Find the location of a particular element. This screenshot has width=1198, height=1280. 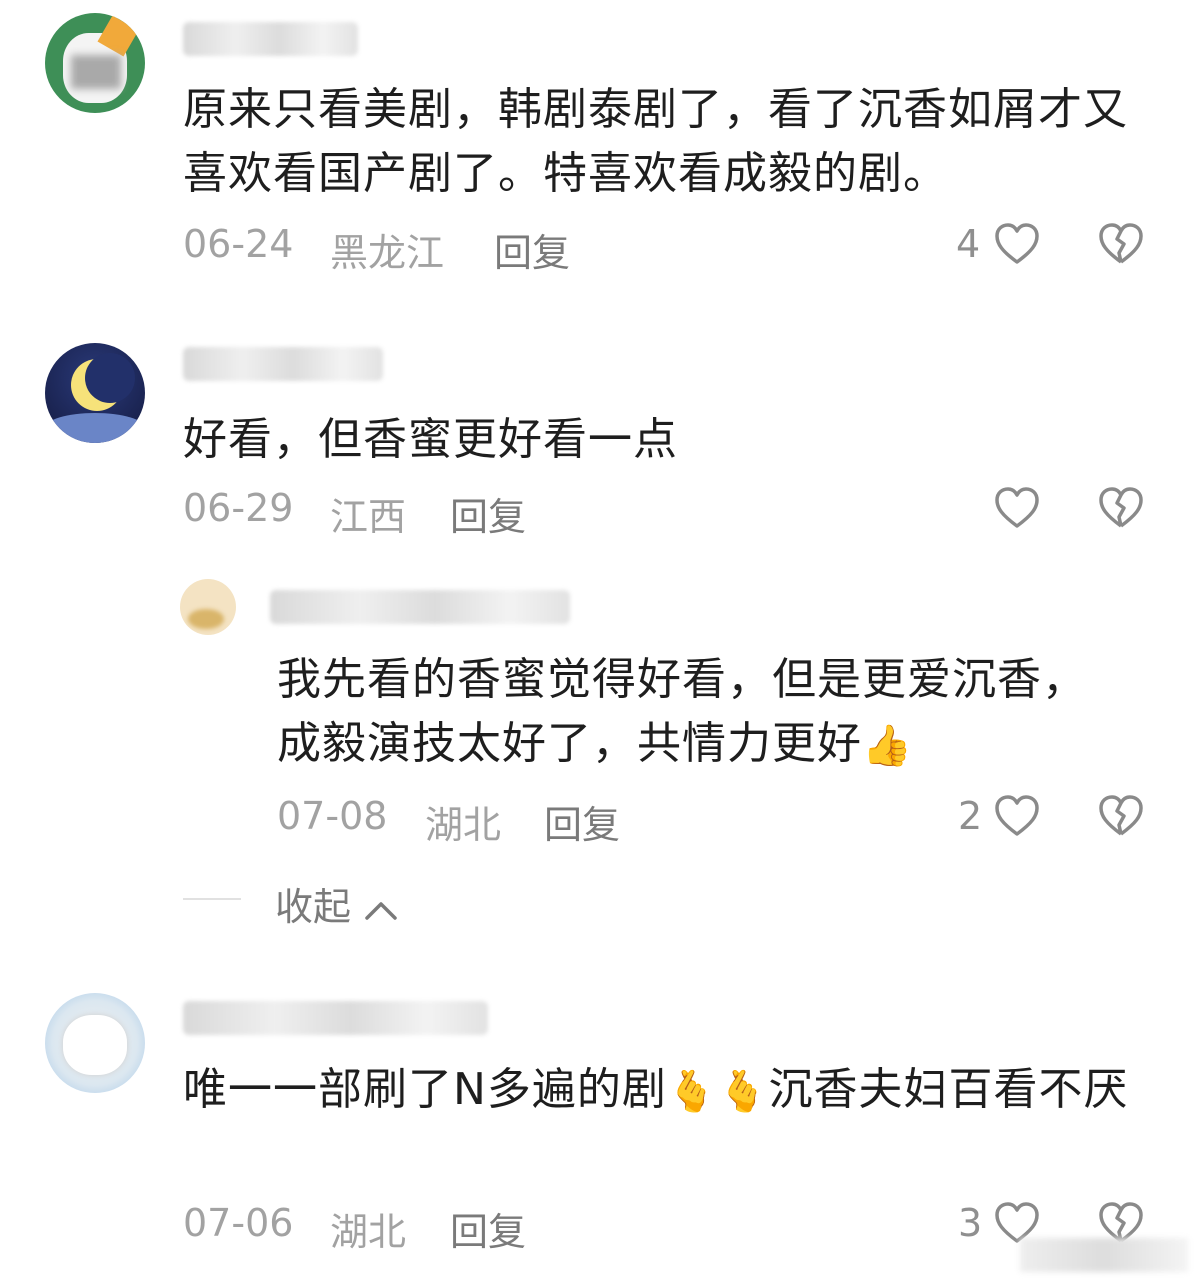

like-count: 3 is located at coordinates (970, 1223).